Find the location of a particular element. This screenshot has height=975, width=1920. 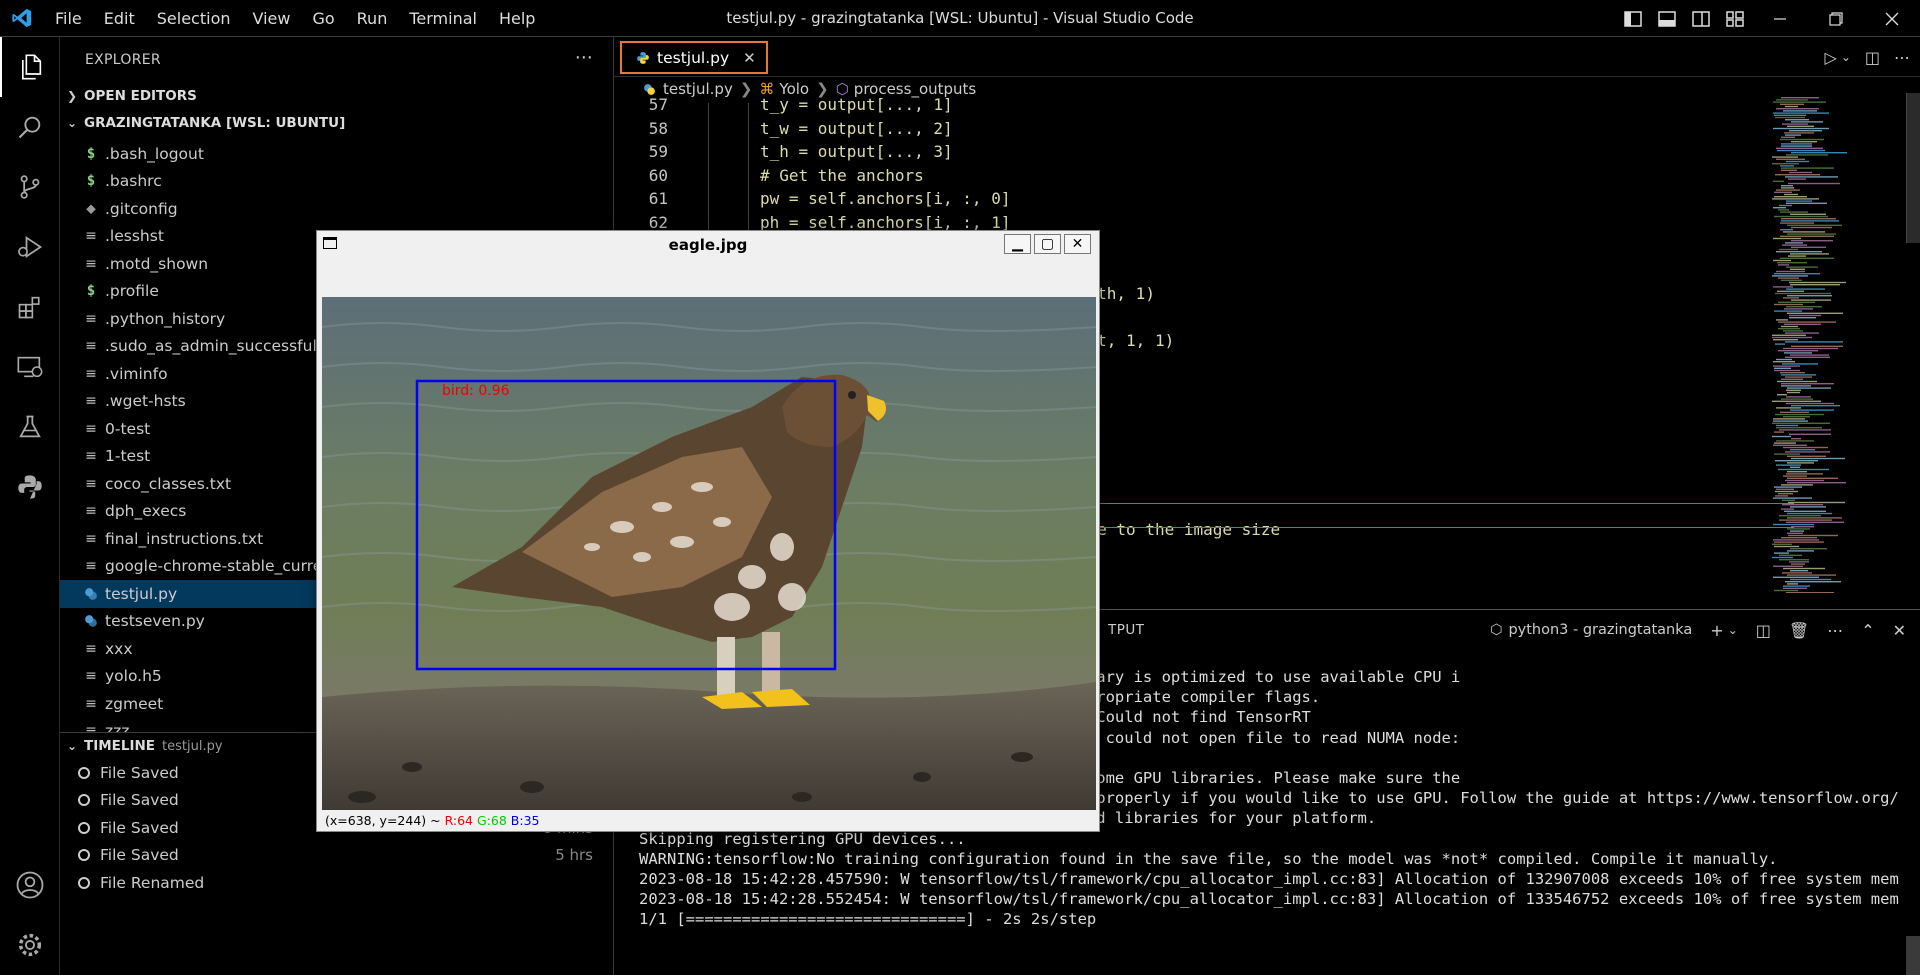

new-terminal-icon: + is located at coordinates (1716, 630).